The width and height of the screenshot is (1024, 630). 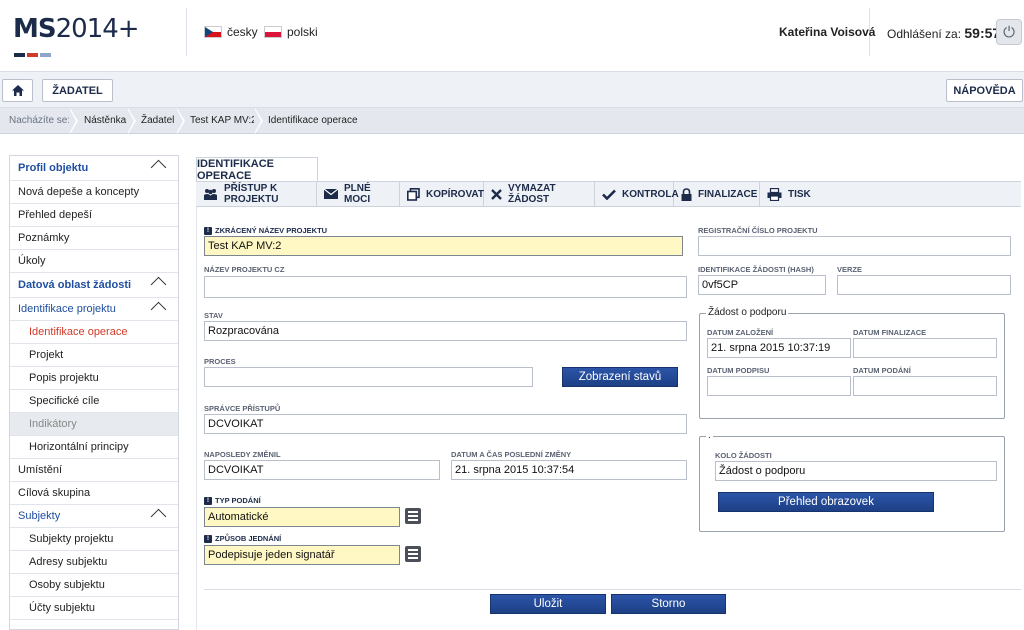 I want to click on power-of-attorney-button: PLNÉ MOCI, so click(x=358, y=194).